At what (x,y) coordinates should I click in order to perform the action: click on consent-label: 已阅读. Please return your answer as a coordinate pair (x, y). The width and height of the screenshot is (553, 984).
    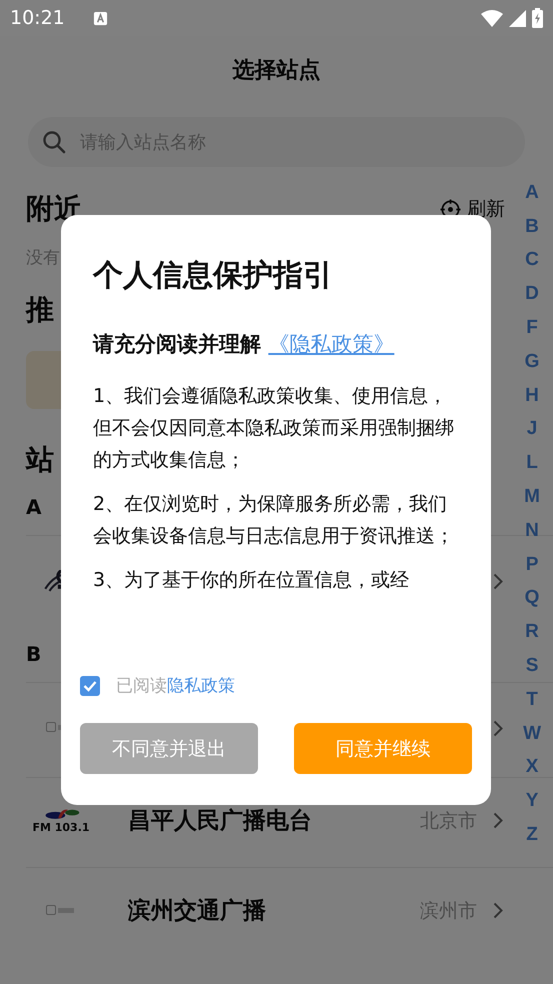
    Looking at the image, I should click on (141, 686).